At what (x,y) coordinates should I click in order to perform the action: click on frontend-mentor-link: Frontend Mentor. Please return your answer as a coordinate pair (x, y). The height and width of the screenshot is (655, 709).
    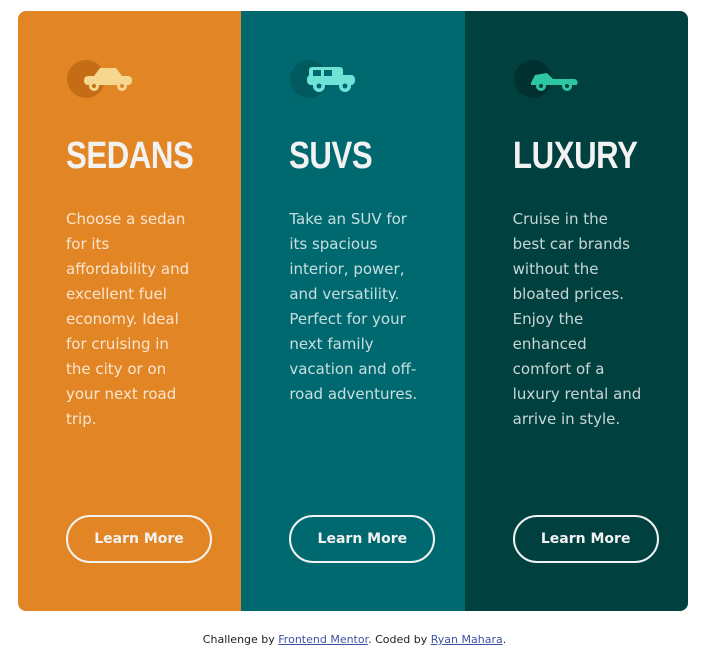
    Looking at the image, I should click on (323, 639).